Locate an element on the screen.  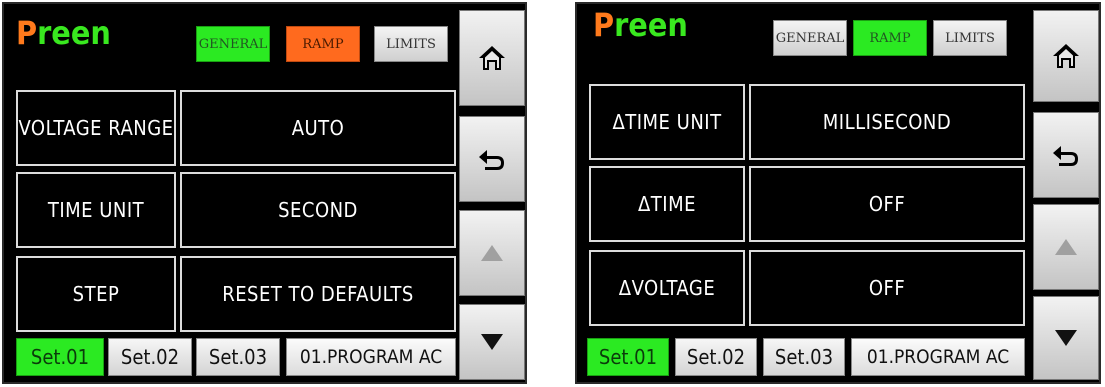
label-delta-voltage: ΔVOLTAGE is located at coordinates (667, 288).